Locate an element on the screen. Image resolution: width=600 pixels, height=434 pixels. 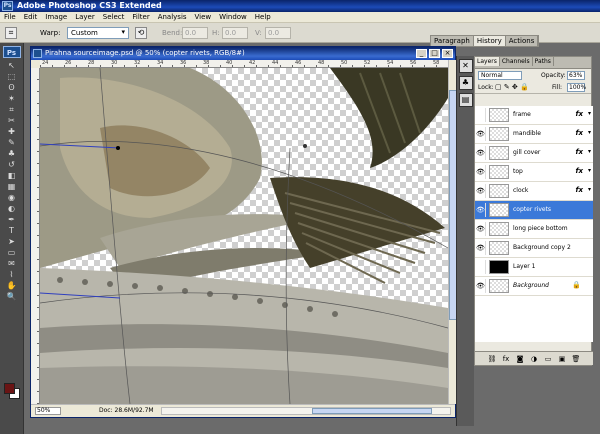
menu-view: View is located at coordinates (203, 16).